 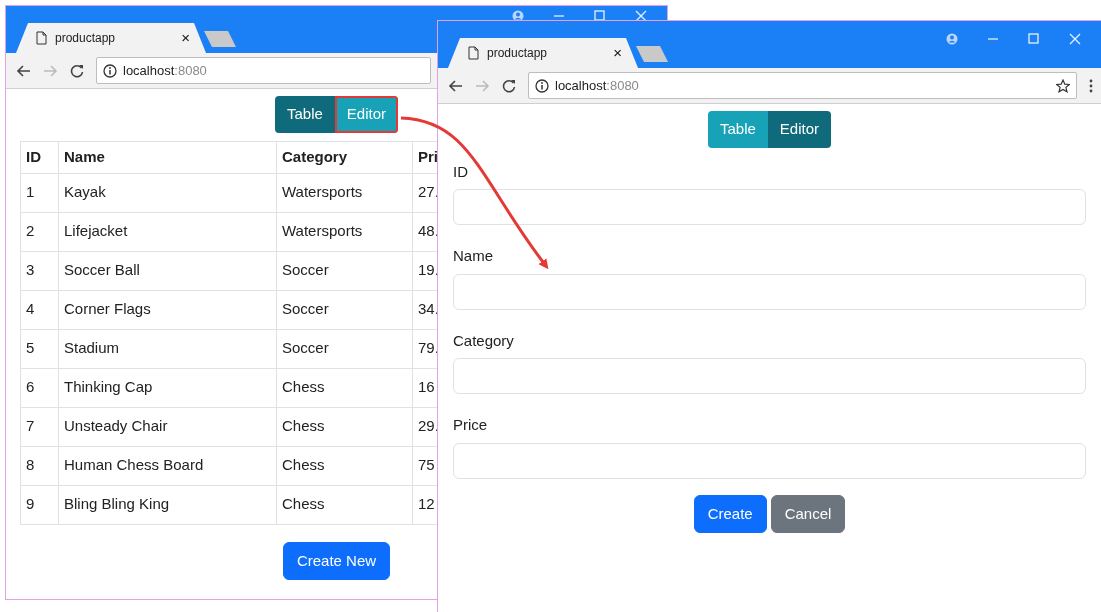 What do you see at coordinates (167, 465) in the screenshot?
I see `table-cell: Human Chess Board` at bounding box center [167, 465].